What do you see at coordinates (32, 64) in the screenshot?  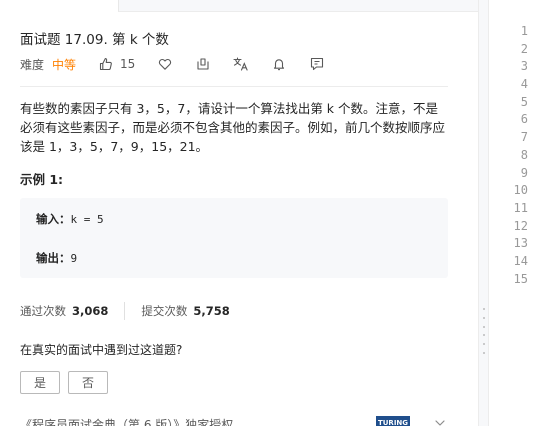 I see `difficulty-label: 难度` at bounding box center [32, 64].